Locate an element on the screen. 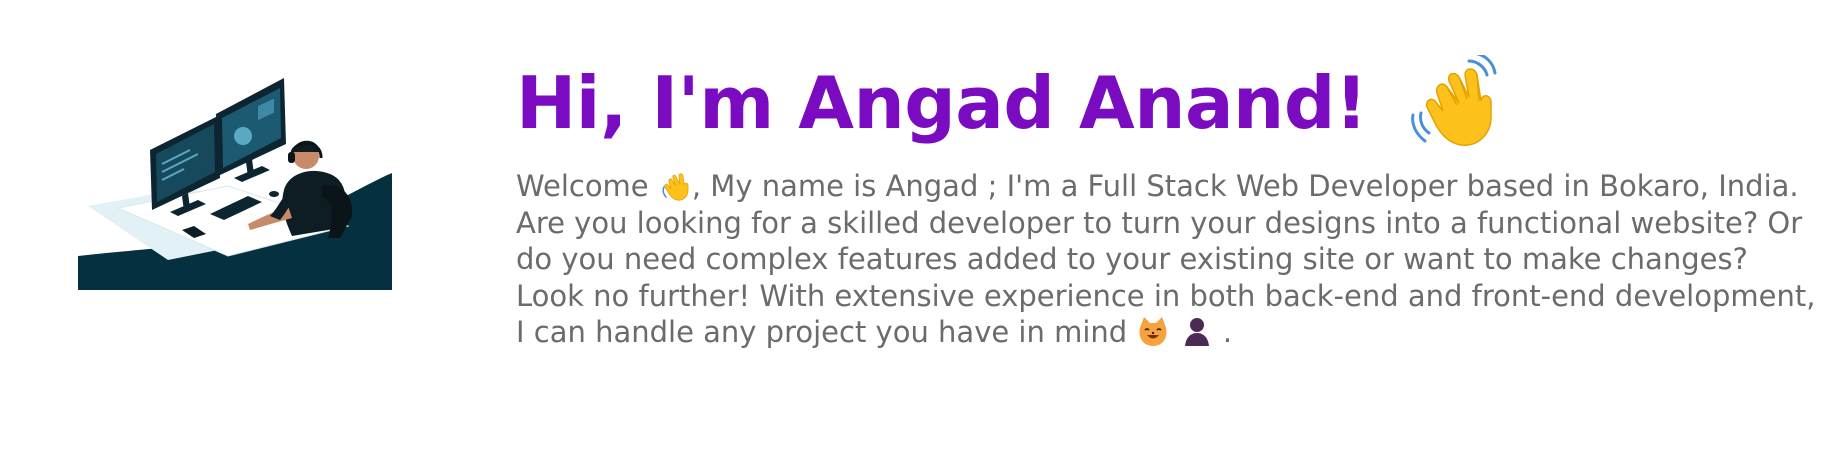  smiling-cat-icon is located at coordinates (1153, 331).